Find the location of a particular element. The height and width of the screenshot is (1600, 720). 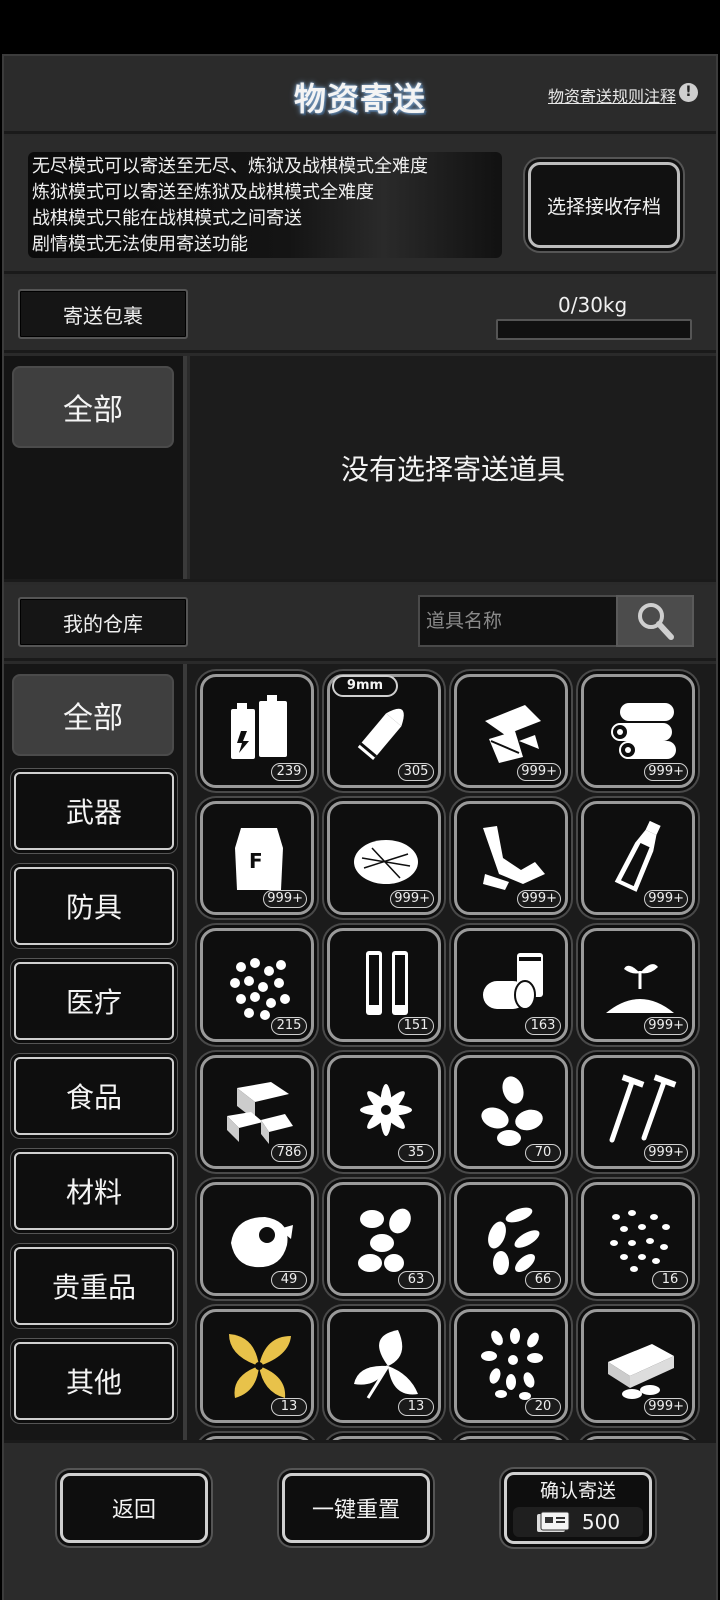

shotgun-shells-icon is located at coordinates (387, 983).